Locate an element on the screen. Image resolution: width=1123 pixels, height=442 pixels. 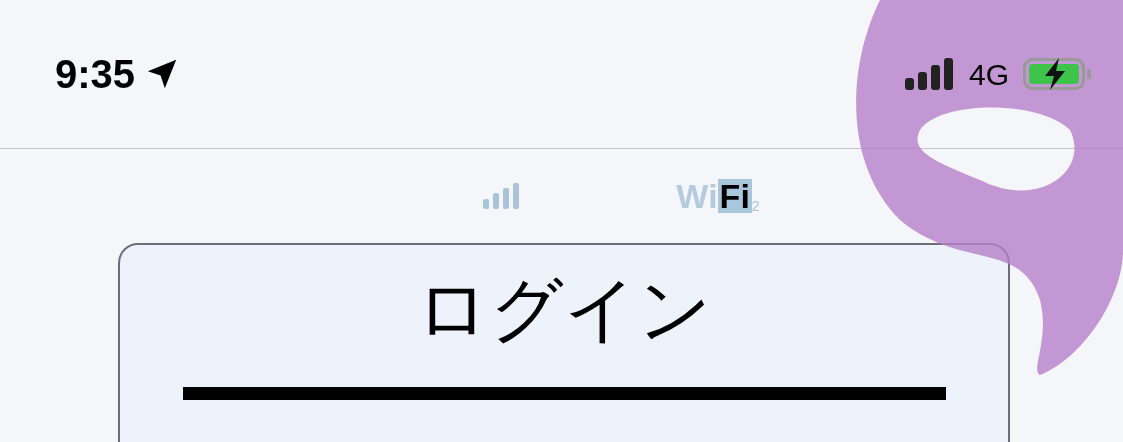
login-title: ログイン is located at coordinates (564, 309).